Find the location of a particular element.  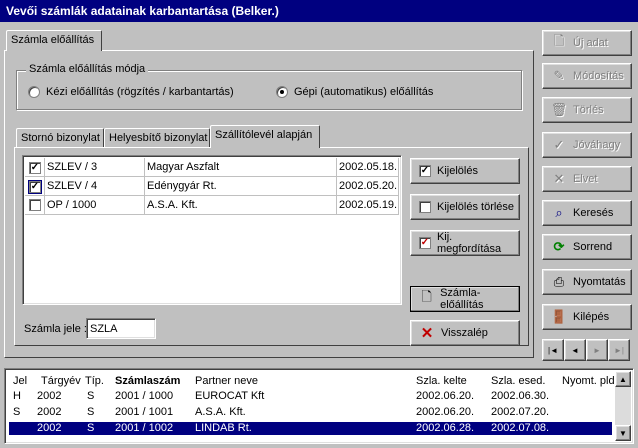

modify-button: ✎ Módosítás is located at coordinates (587, 76).